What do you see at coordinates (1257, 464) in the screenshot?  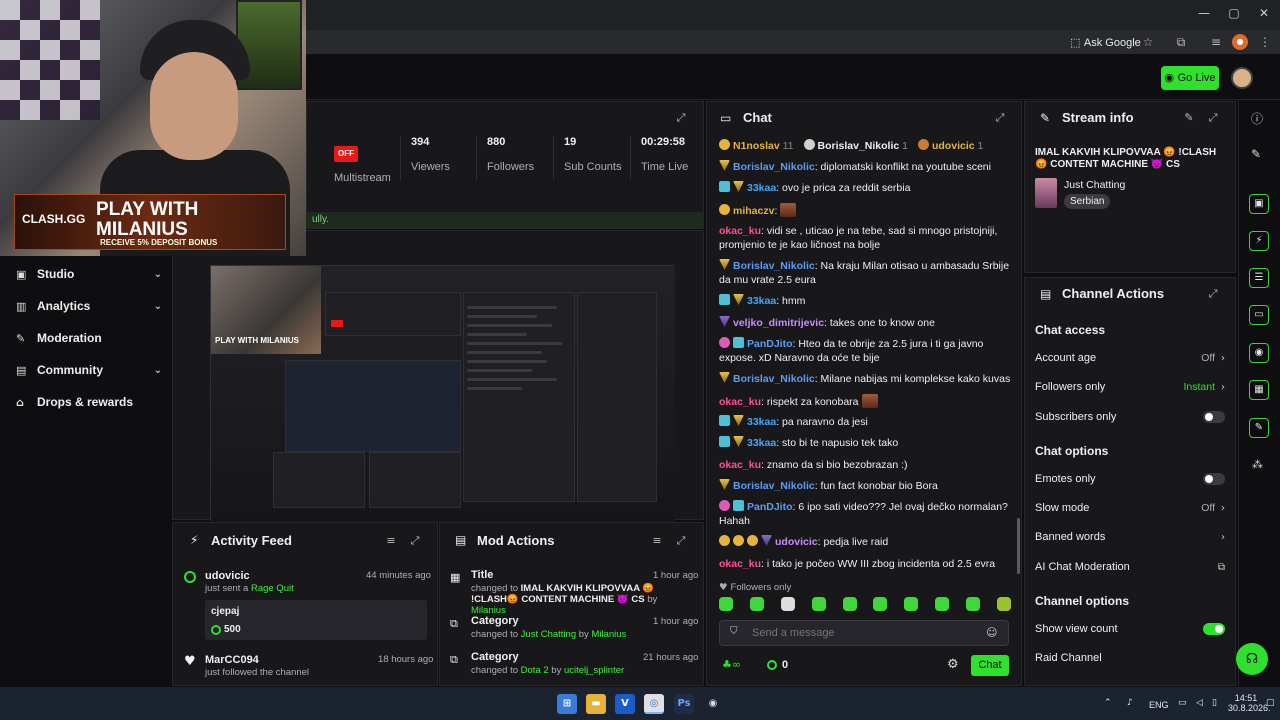 I see `apps-icon: ⁂` at bounding box center [1257, 464].